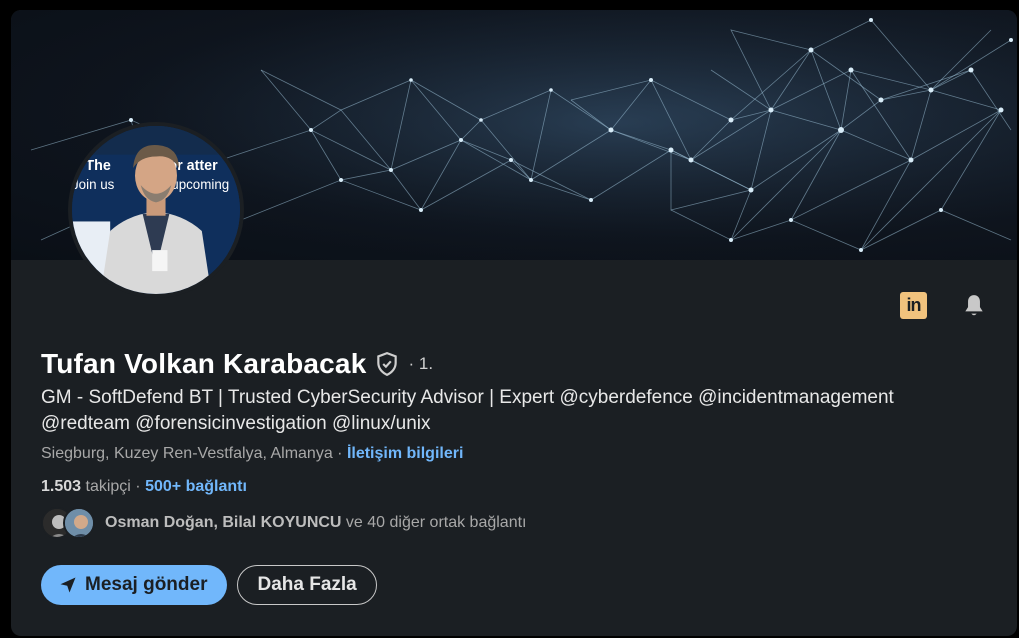 Image resolution: width=1019 pixels, height=638 pixels. I want to click on avatar-poster-text-2: Join us, so click(93, 184).